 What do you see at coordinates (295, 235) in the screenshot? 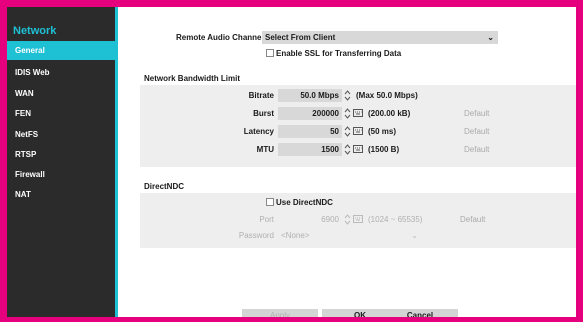
I see `password-value: <None>` at bounding box center [295, 235].